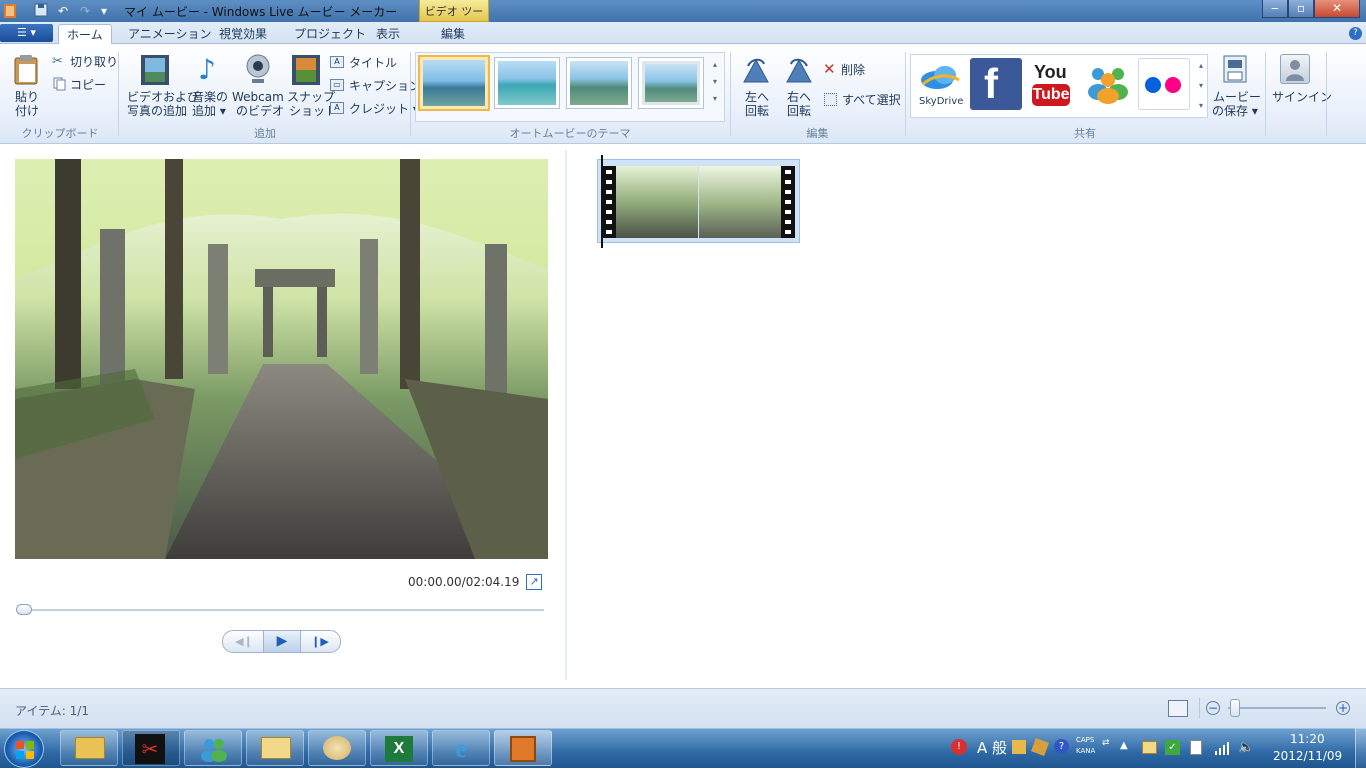  What do you see at coordinates (27, 111) in the screenshot?
I see `paste-label-2: 付け` at bounding box center [27, 111].